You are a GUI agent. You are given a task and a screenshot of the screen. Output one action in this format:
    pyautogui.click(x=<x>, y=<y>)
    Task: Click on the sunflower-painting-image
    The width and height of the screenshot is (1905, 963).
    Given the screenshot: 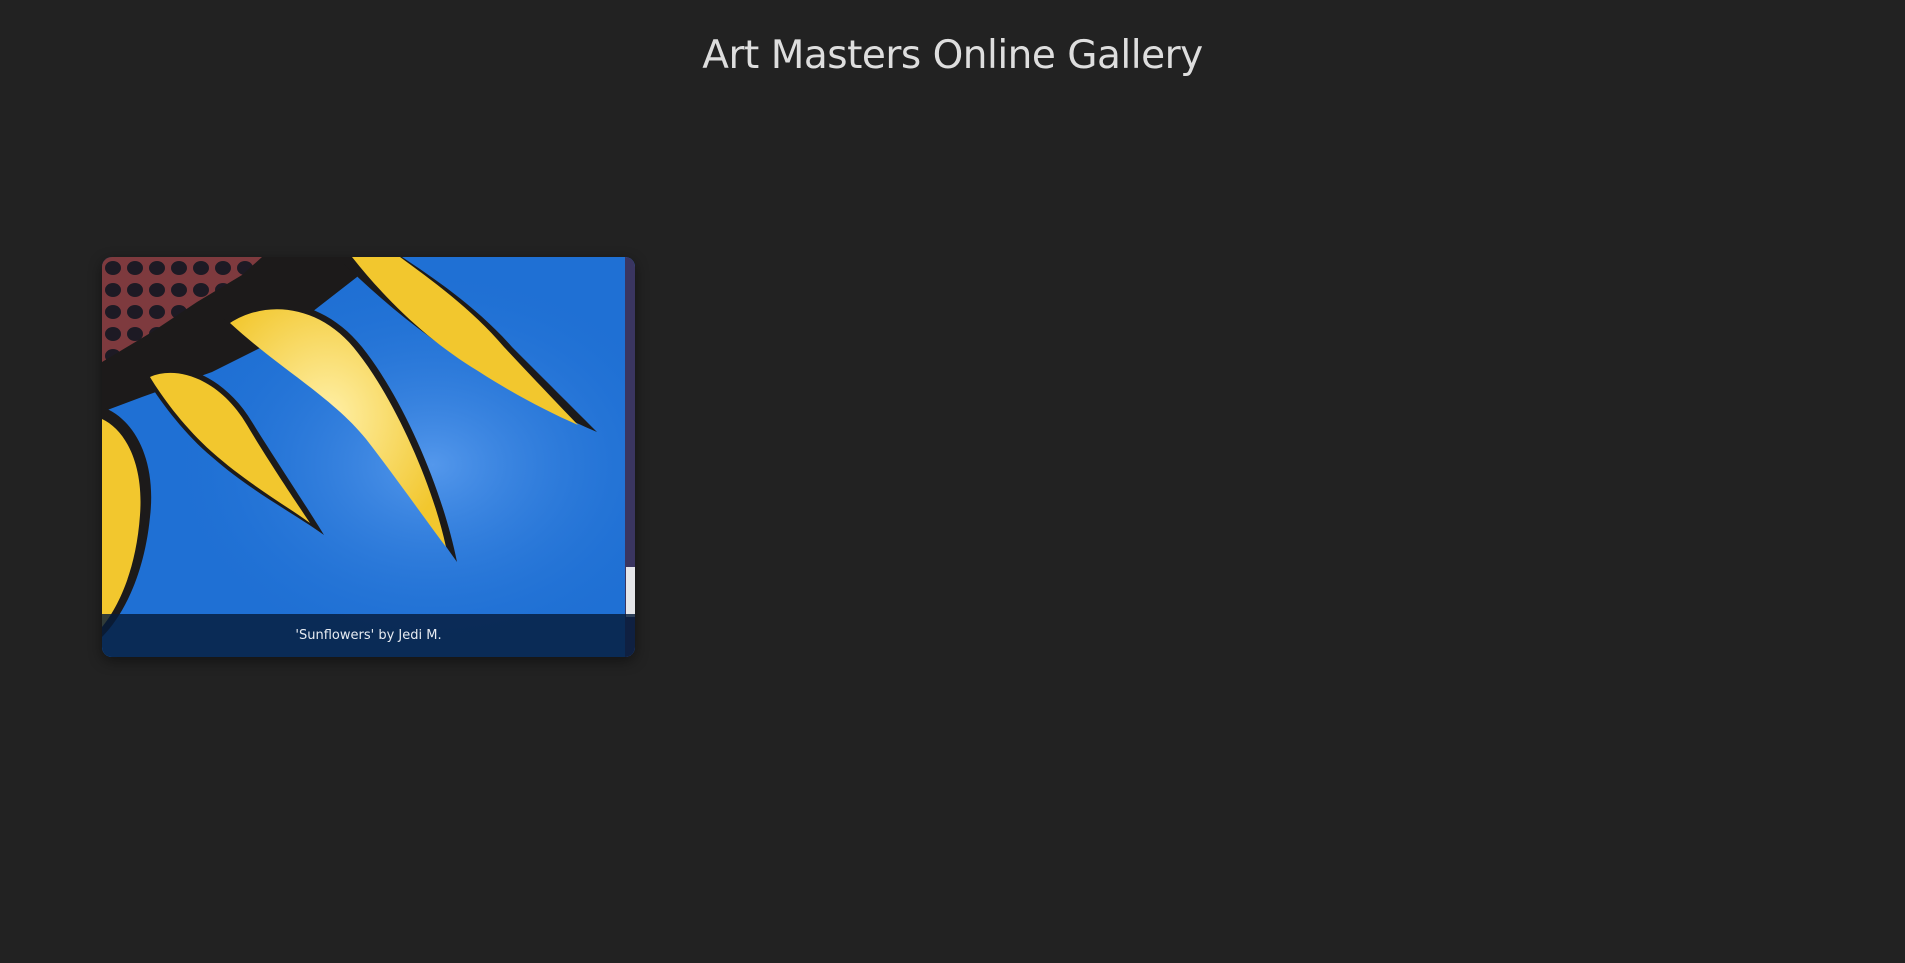 What is the action you would take?
    pyautogui.click(x=368, y=457)
    